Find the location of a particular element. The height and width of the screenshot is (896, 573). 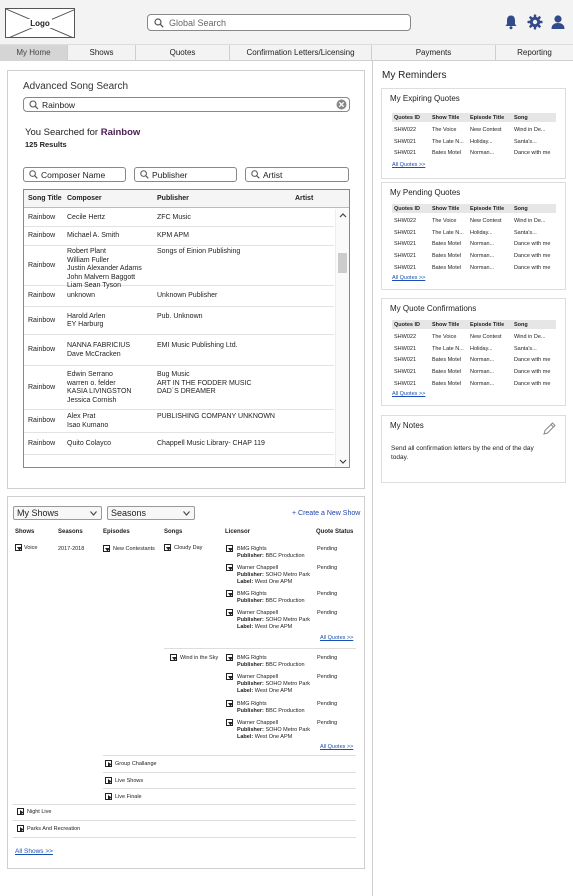

table-row: Rainbow Michael A. Smith KPM APM is located at coordinates (179, 236).